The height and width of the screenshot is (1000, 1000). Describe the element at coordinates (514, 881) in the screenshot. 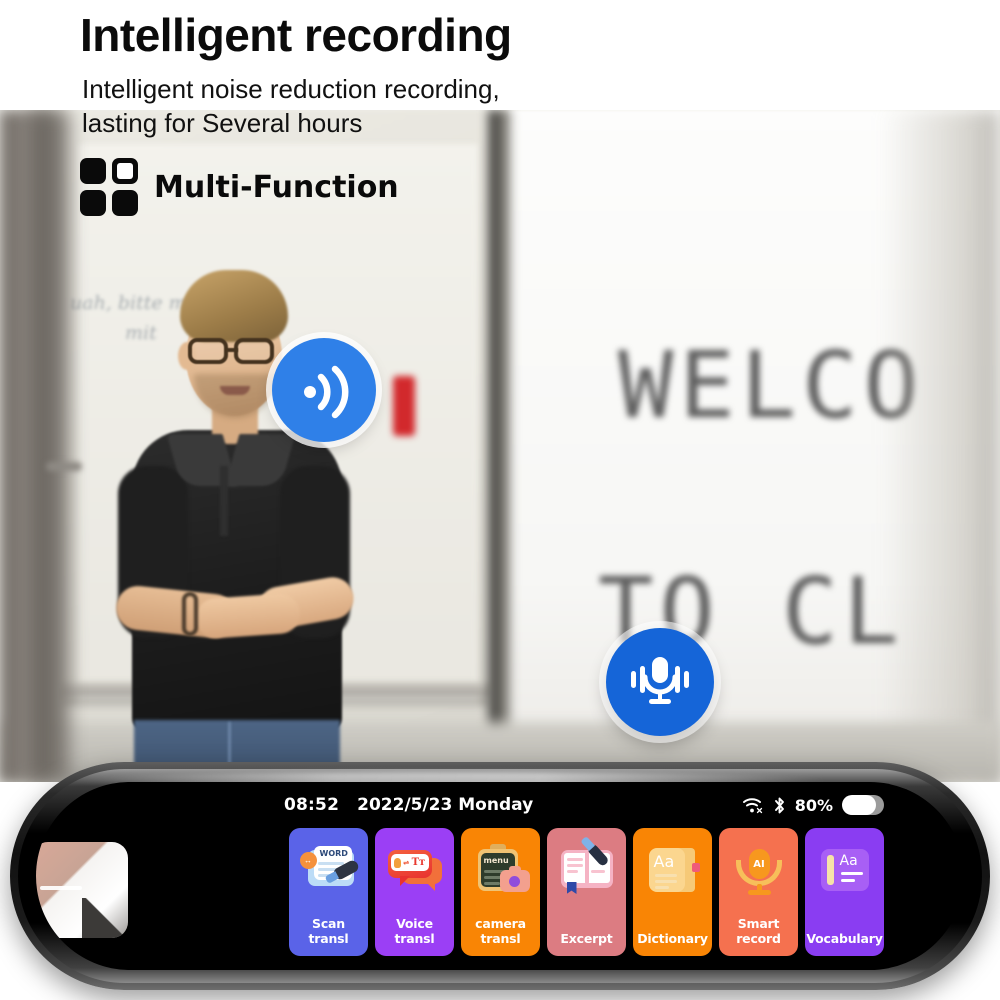

I see `camera-lens-icon` at that location.